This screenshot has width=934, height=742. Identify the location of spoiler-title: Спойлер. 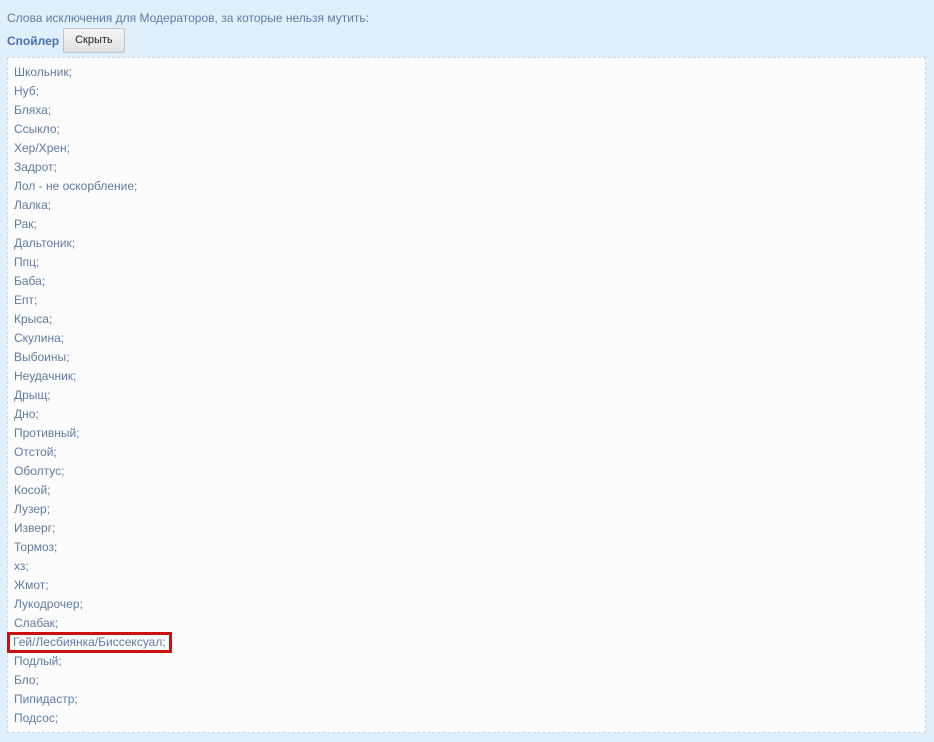
(33, 40).